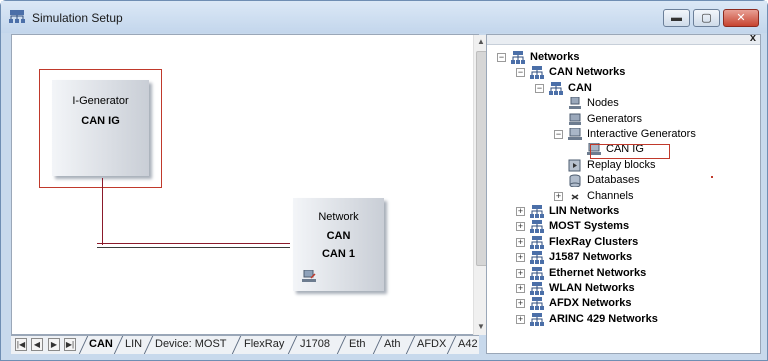 The image size is (768, 361). What do you see at coordinates (338, 254) in the screenshot?
I see `network-block-name: CAN 1` at bounding box center [338, 254].